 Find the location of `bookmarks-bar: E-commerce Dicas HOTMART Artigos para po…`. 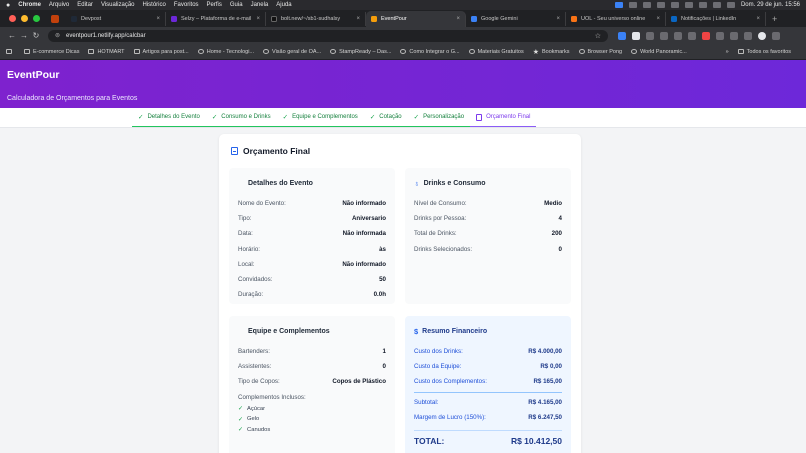

bookmarks-bar: E-commerce Dicas HOTMART Artigos para po… is located at coordinates (403, 52).